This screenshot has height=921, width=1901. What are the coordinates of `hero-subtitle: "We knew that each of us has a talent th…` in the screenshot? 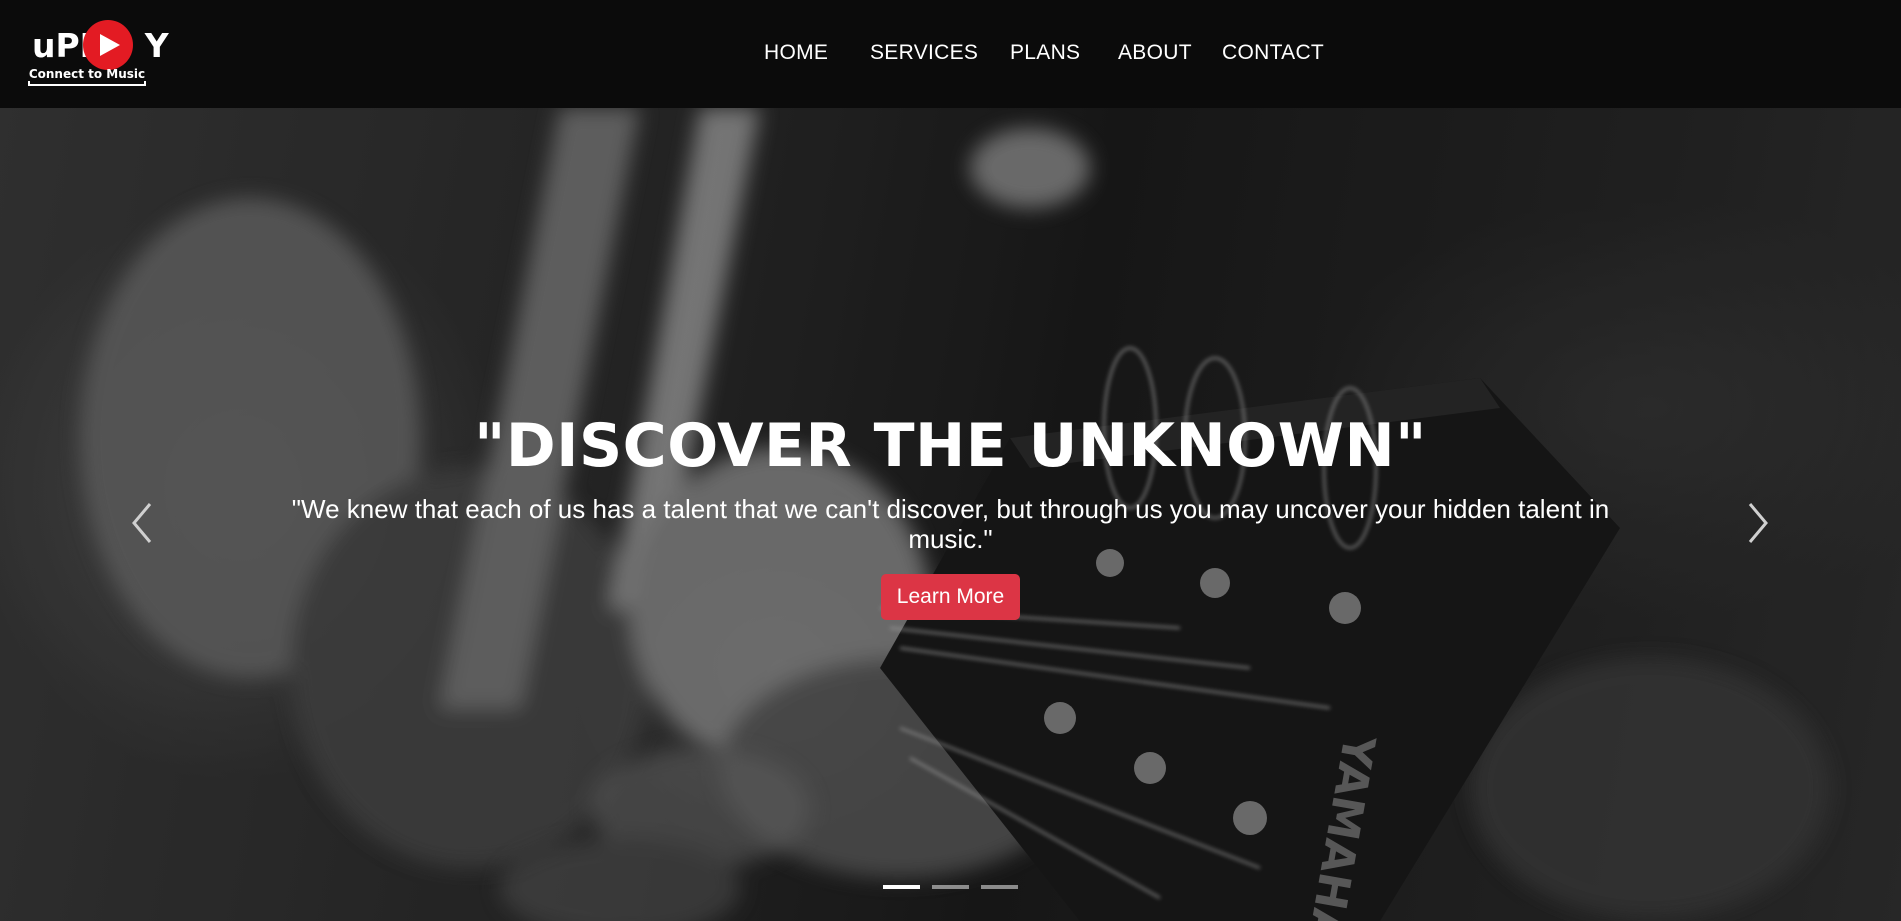 It's located at (950, 524).